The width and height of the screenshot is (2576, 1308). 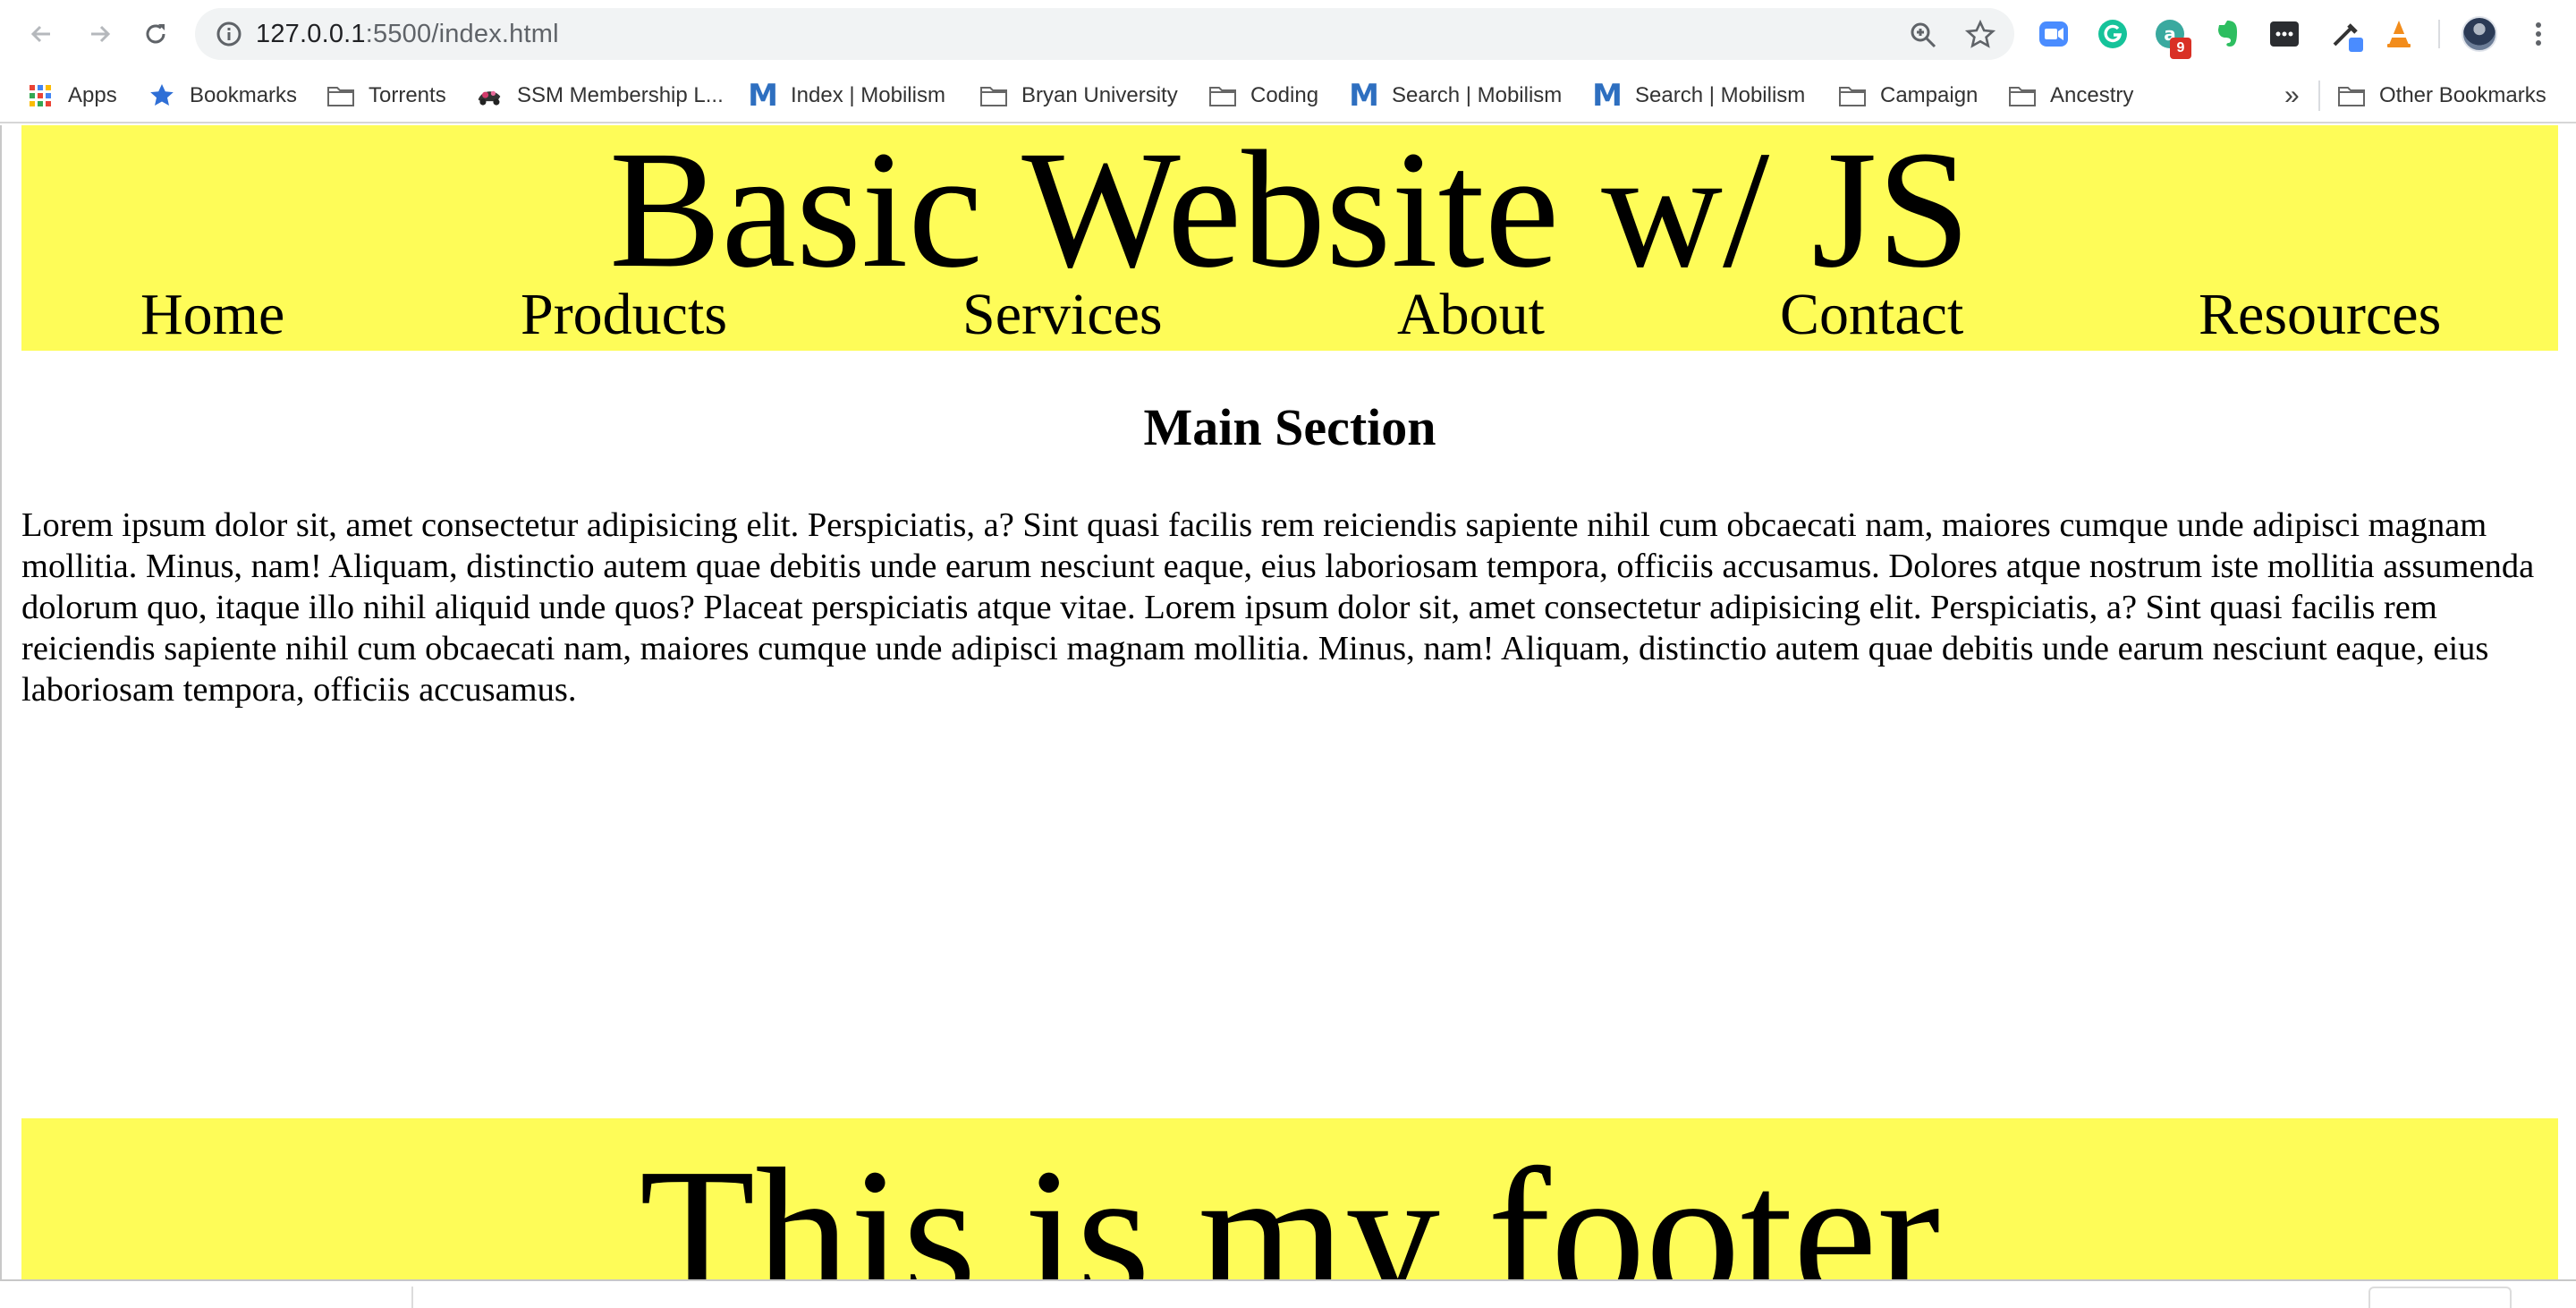 What do you see at coordinates (156, 34) in the screenshot?
I see `reload-icon` at bounding box center [156, 34].